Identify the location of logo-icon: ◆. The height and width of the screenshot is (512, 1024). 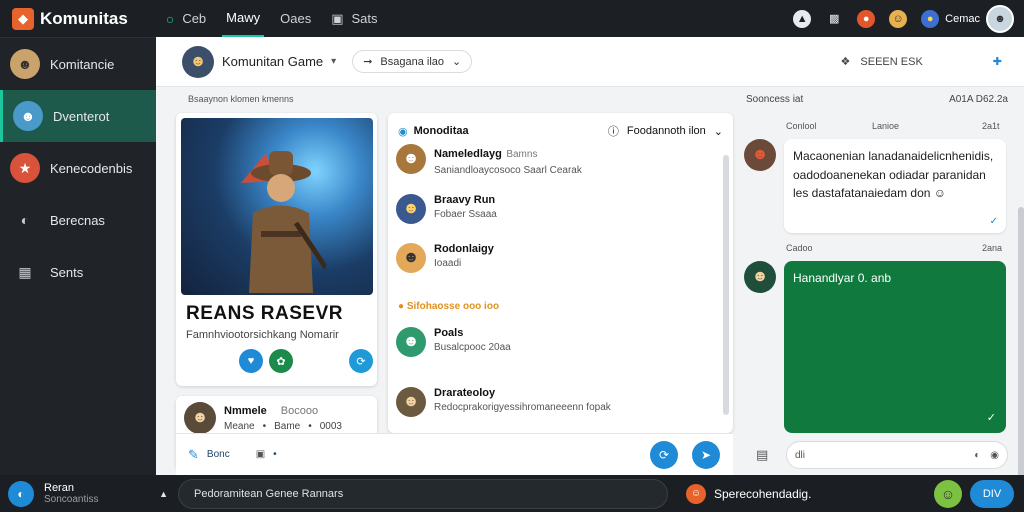
(23, 18).